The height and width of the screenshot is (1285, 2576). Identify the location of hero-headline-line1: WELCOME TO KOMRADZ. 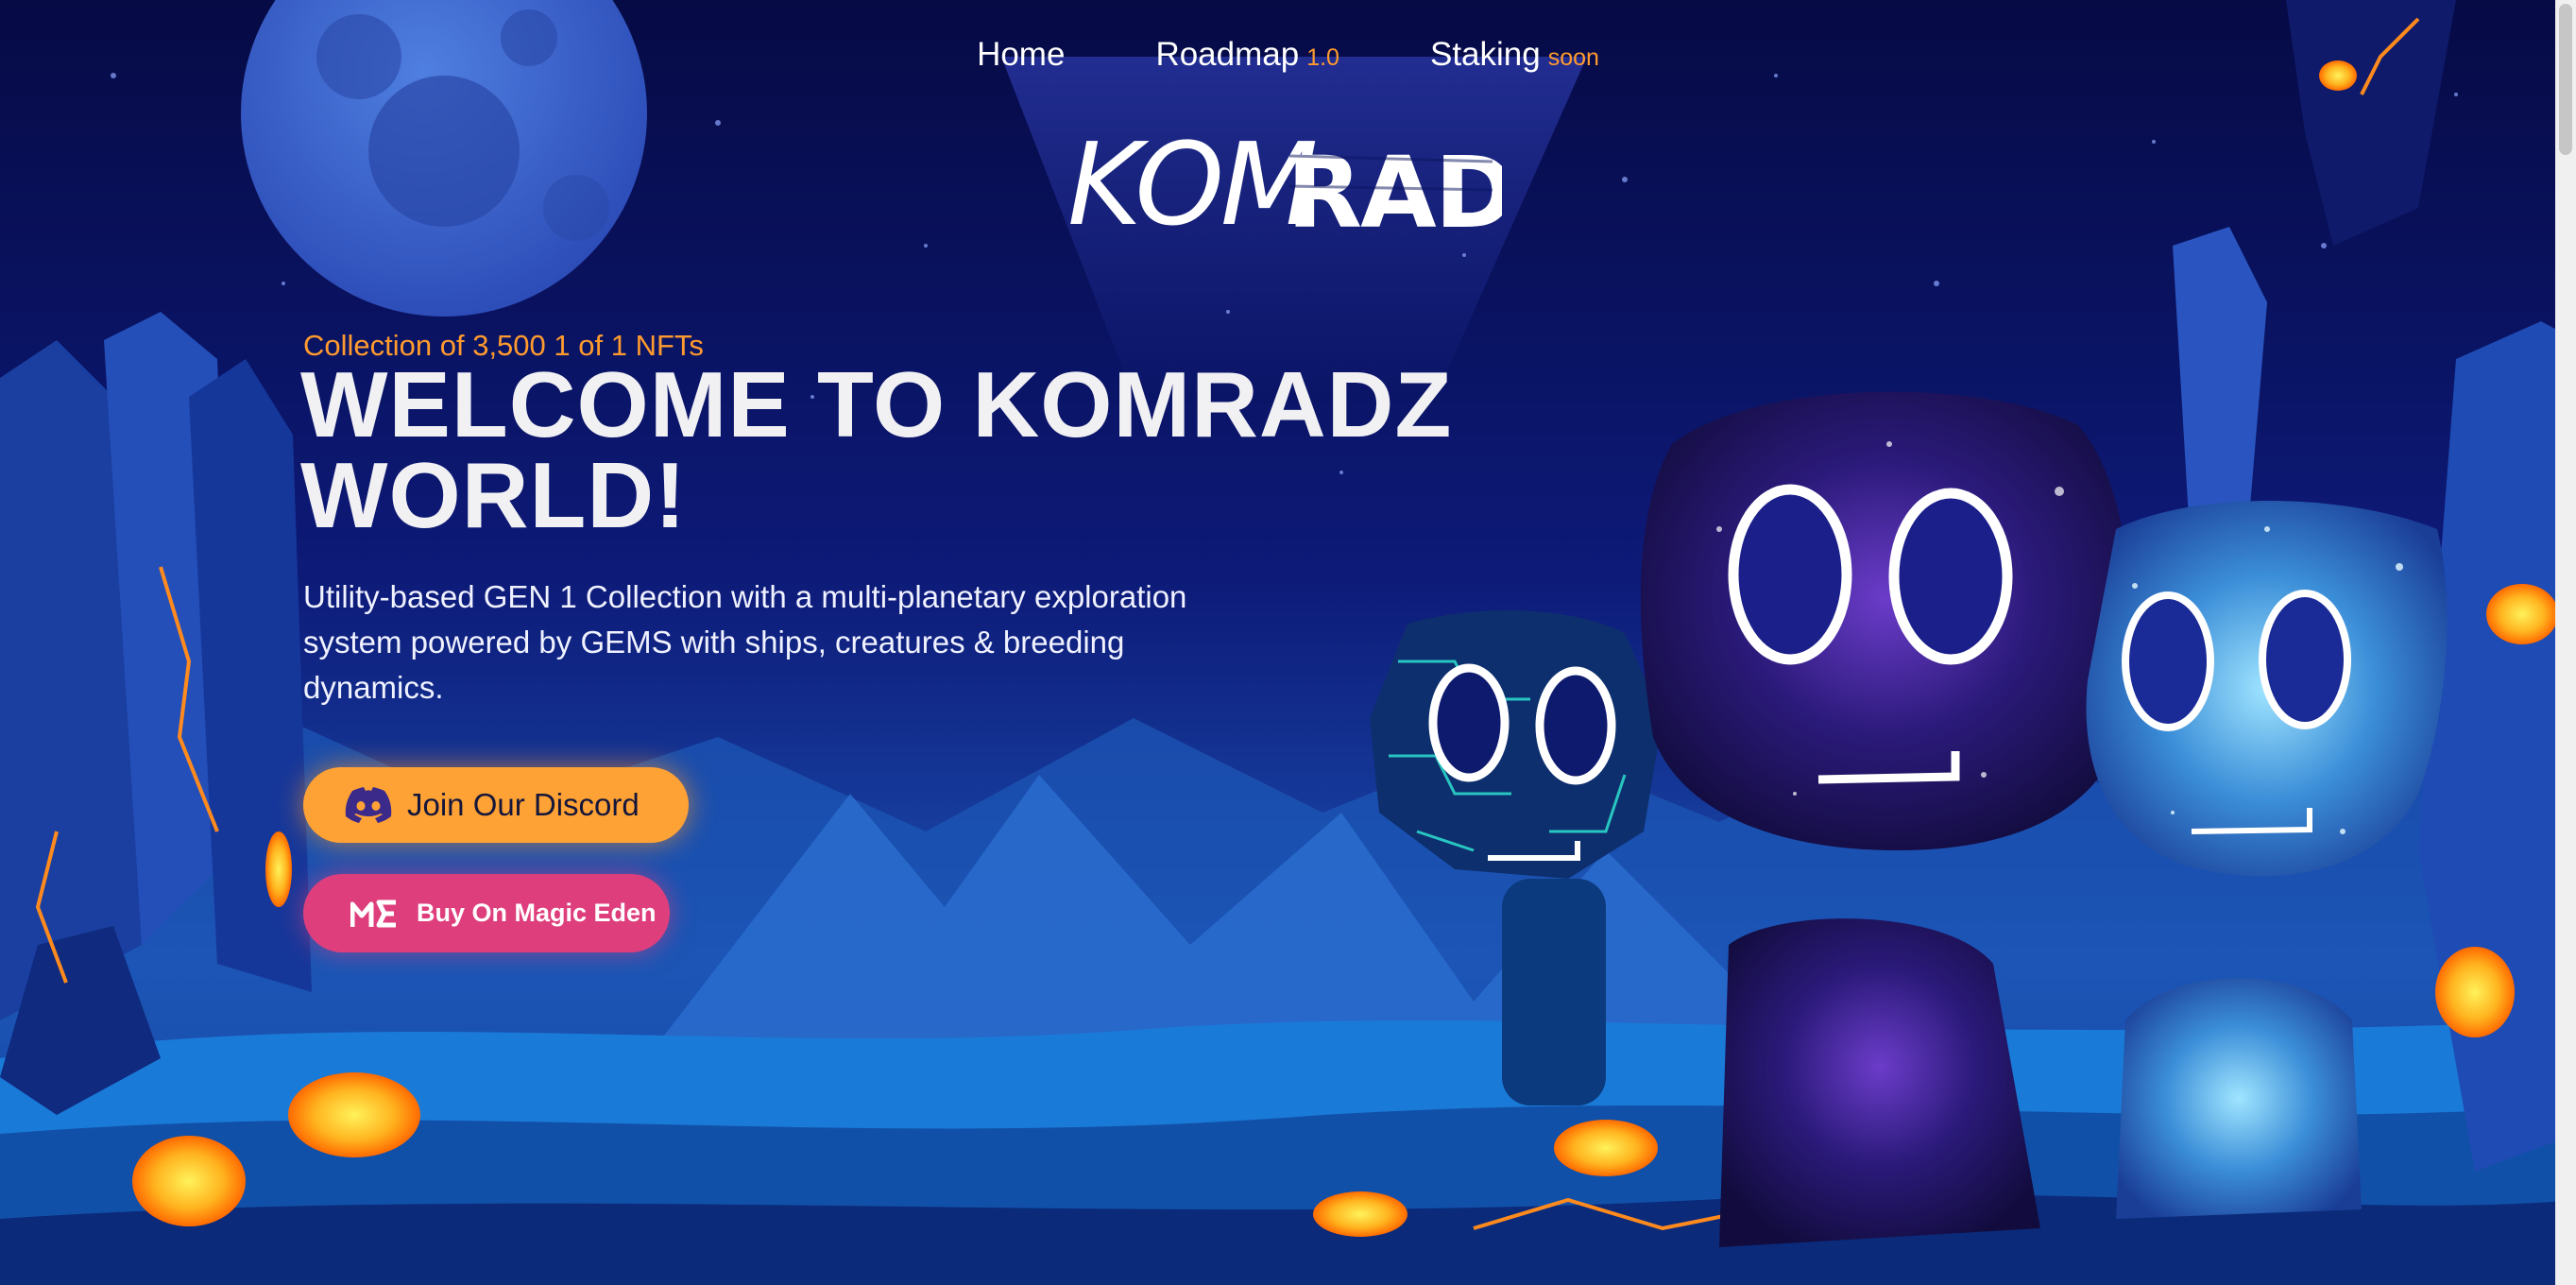
(877, 404).